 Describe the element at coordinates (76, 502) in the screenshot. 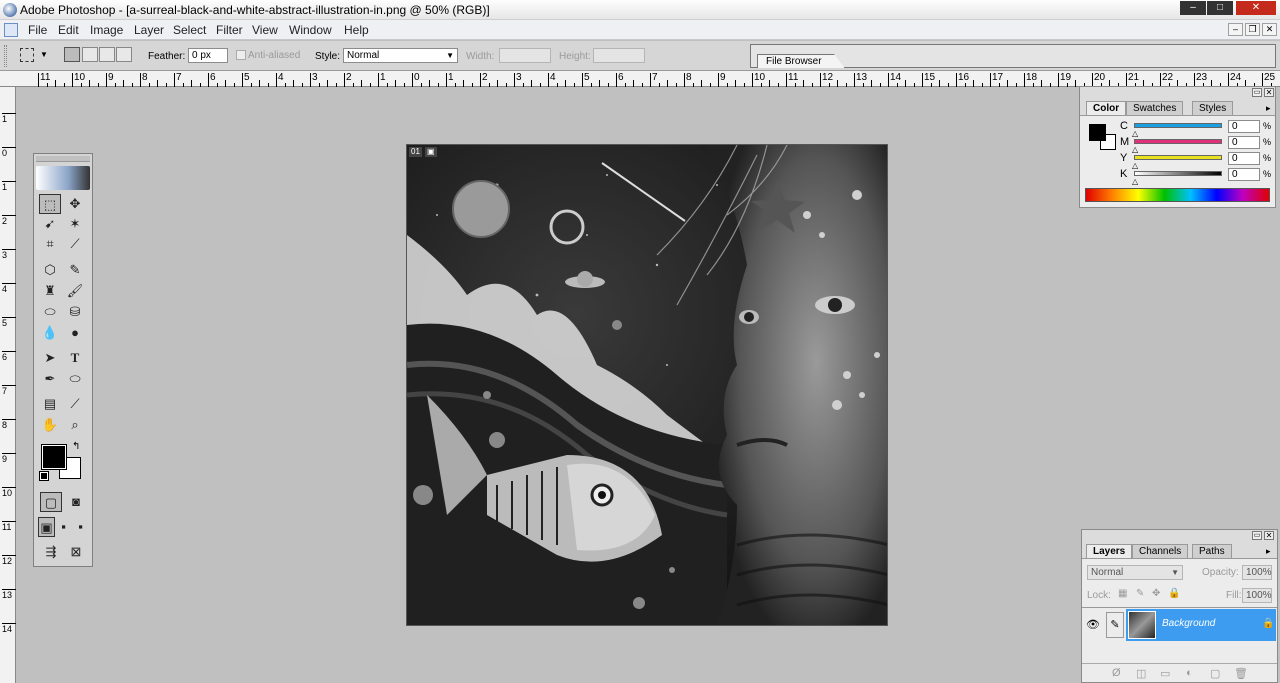

I see `quick-mask-mode-icon: ◙` at that location.